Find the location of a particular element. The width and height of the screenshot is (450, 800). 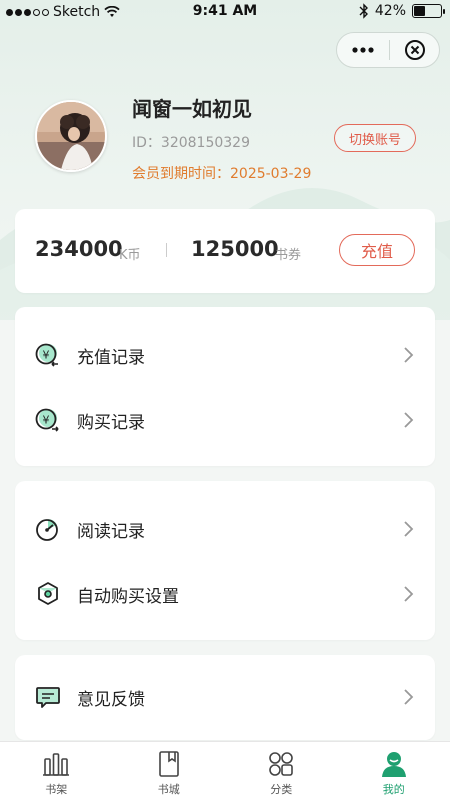

menu-item-feedback: 意见反馈 is located at coordinates (225, 697).